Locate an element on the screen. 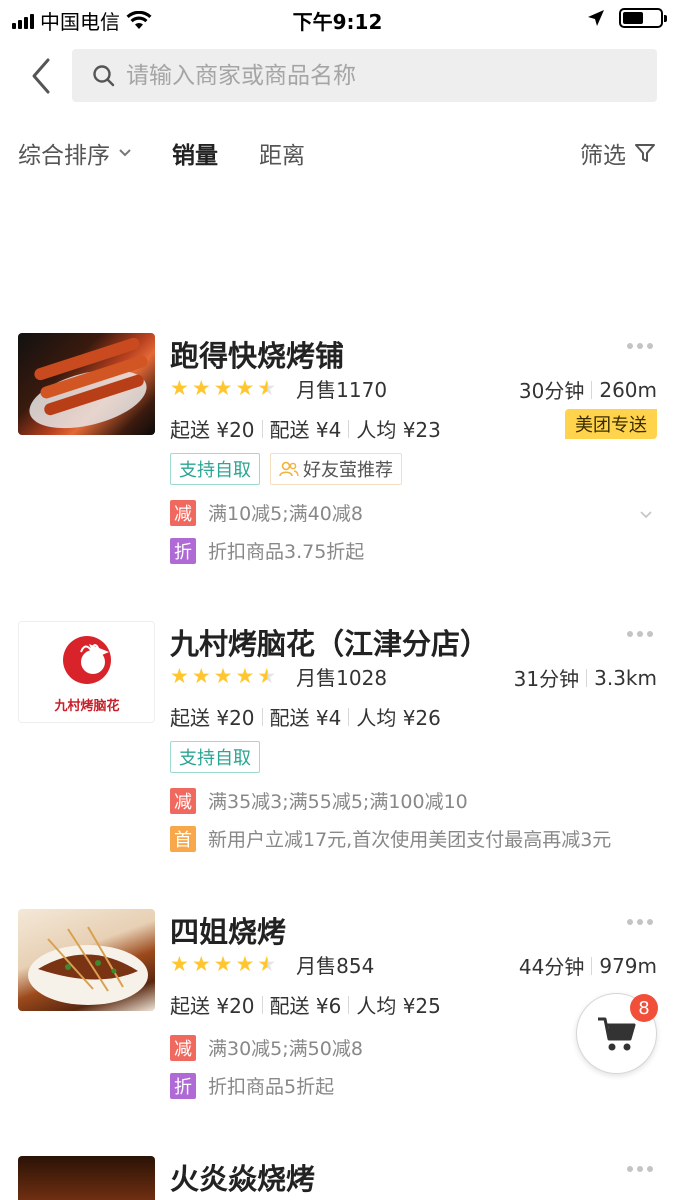 The width and height of the screenshot is (675, 1200). filter-button: 筛选 is located at coordinates (618, 153).